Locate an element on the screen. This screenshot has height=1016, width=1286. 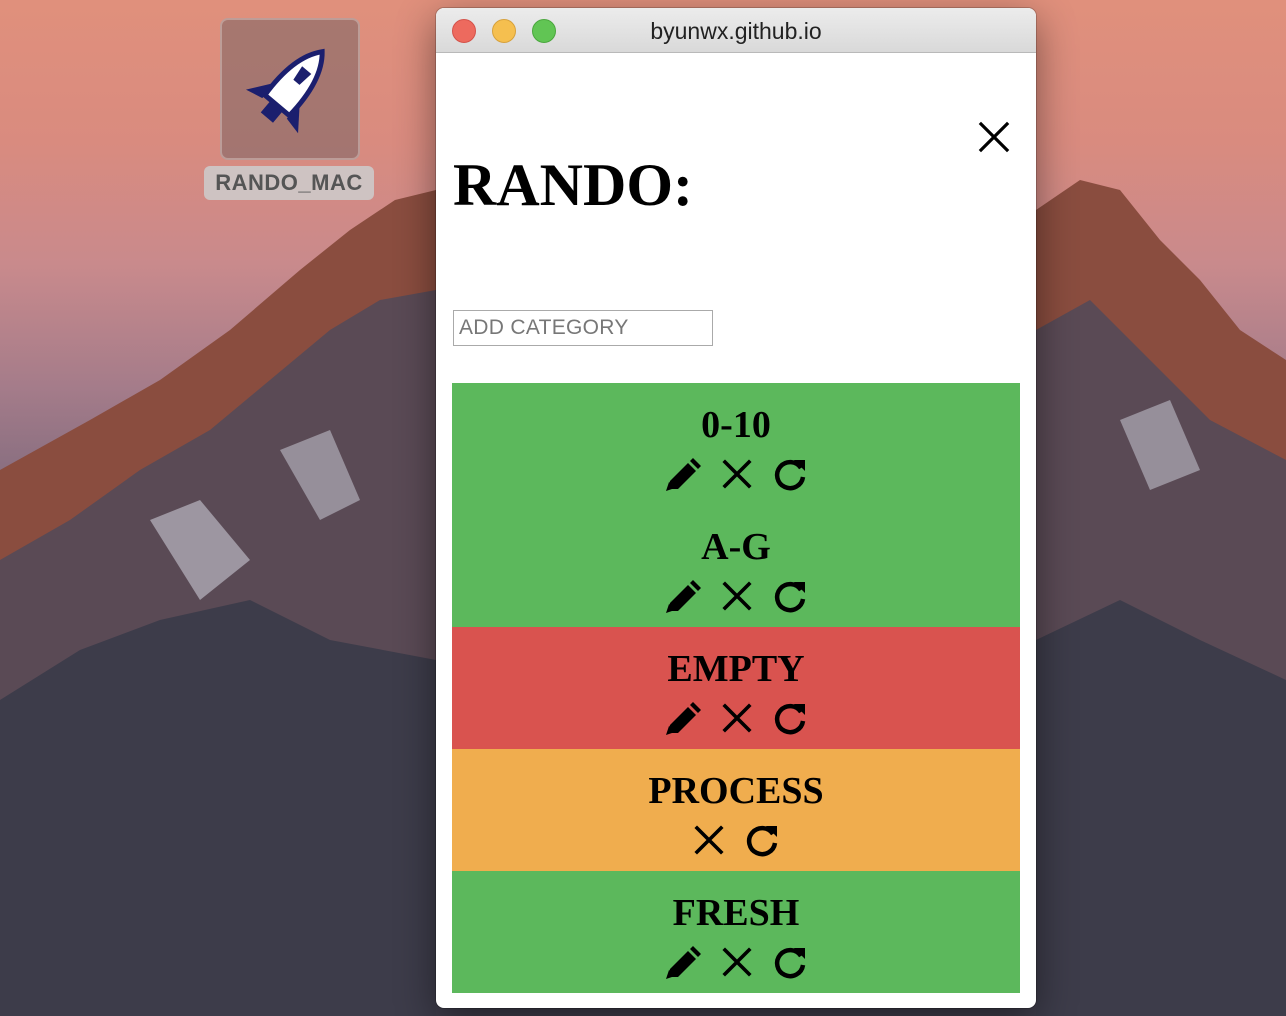
desktop-icon-label: RANDO_MAC is located at coordinates (289, 183).